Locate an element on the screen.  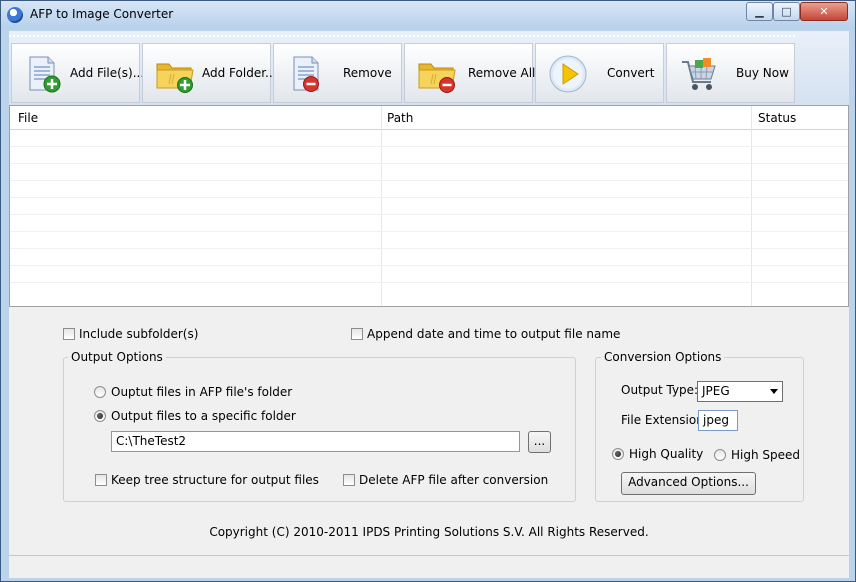
delete-afp-label: Delete AFP file after conversion is located at coordinates (453, 480).